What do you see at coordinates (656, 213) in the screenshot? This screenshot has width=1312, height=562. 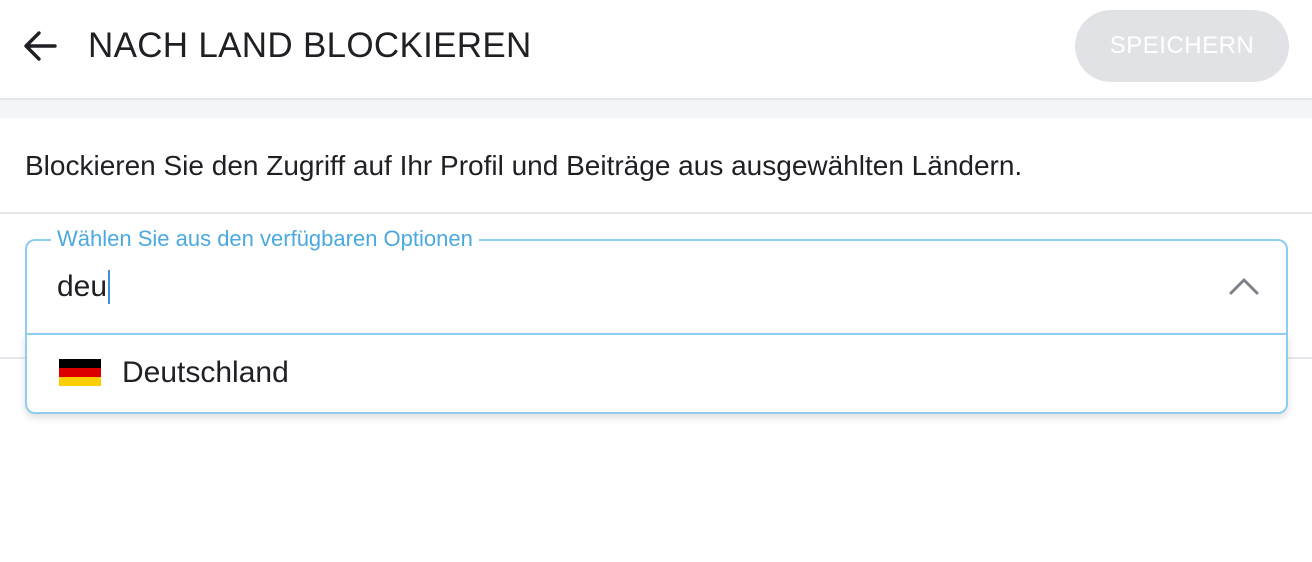 I see `divider` at bounding box center [656, 213].